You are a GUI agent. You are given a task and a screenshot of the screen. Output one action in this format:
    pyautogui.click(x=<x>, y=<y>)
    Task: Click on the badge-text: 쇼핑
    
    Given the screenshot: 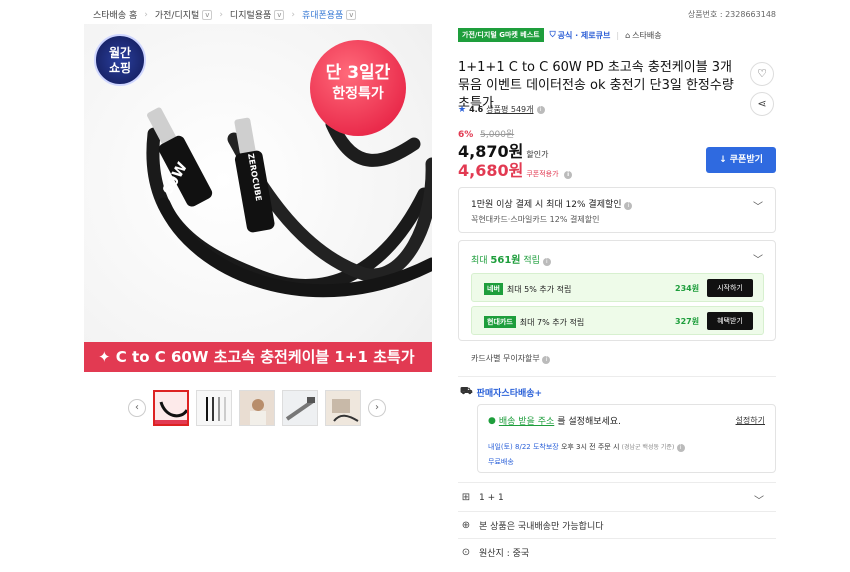 What is the action you would take?
    pyautogui.click(x=120, y=68)
    